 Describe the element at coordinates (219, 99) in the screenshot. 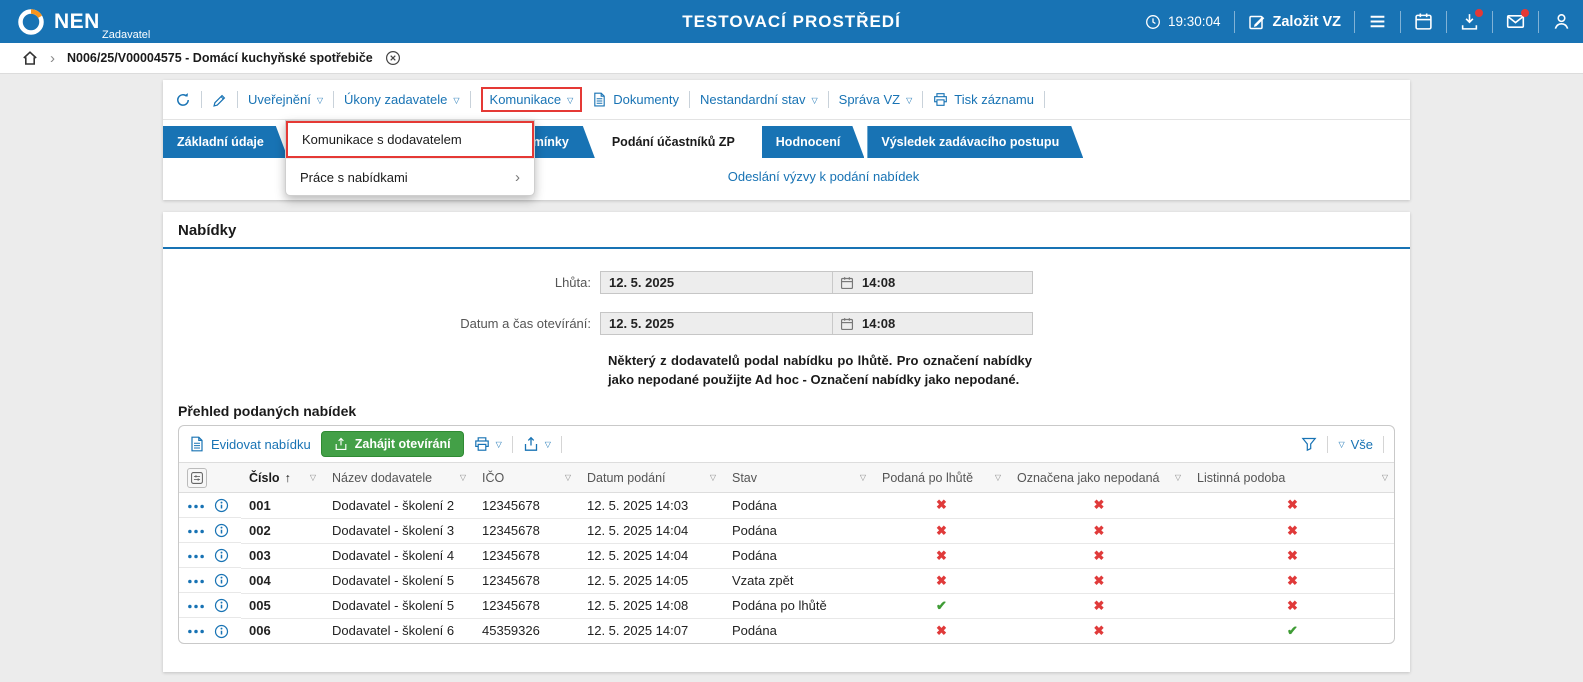

I see `edit-record-button` at that location.